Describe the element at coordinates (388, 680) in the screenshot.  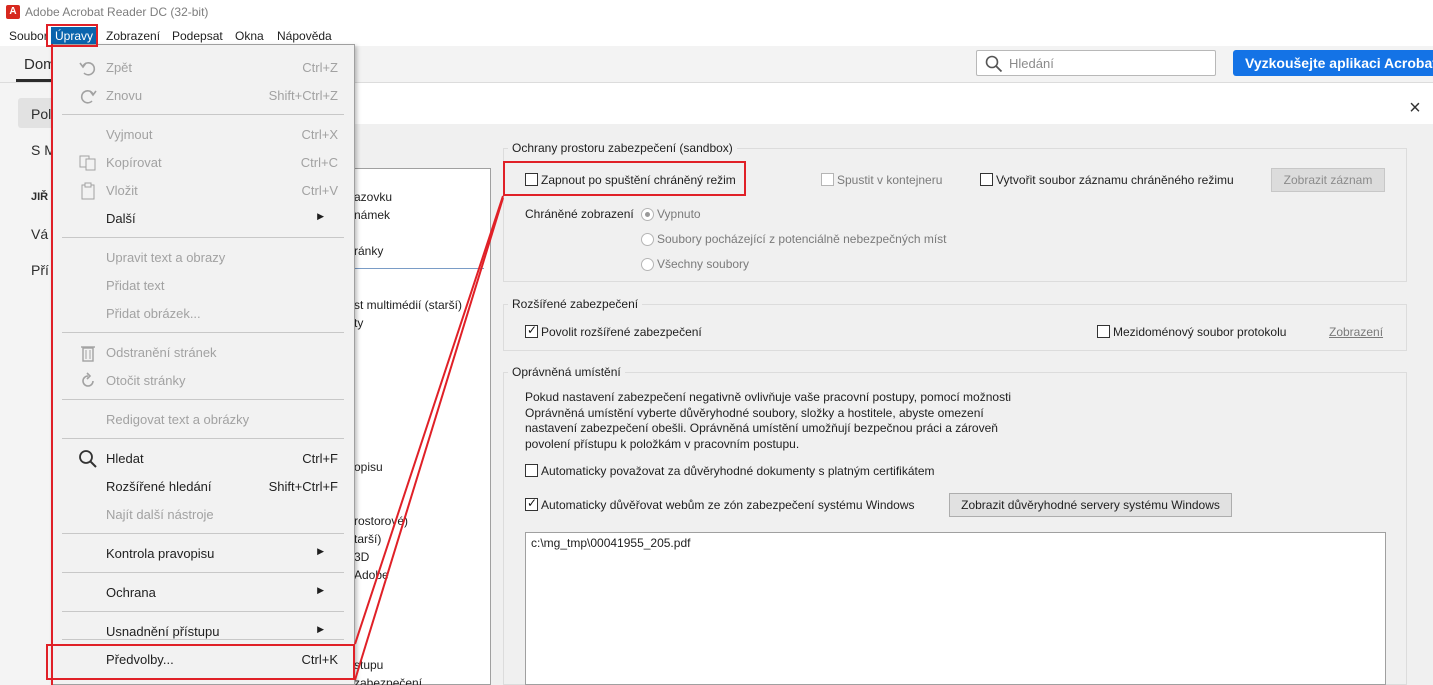
I see `category-item: zabezpečení` at that location.